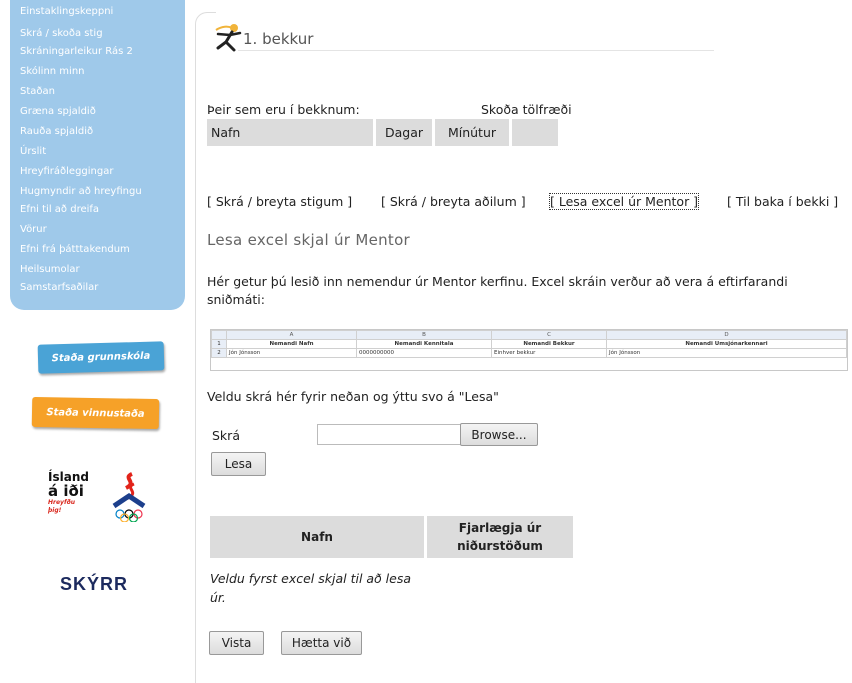 The image size is (852, 683). Describe the element at coordinates (309, 240) in the screenshot. I see `section-heading: Lesa excel skjal úr Mentor` at that location.